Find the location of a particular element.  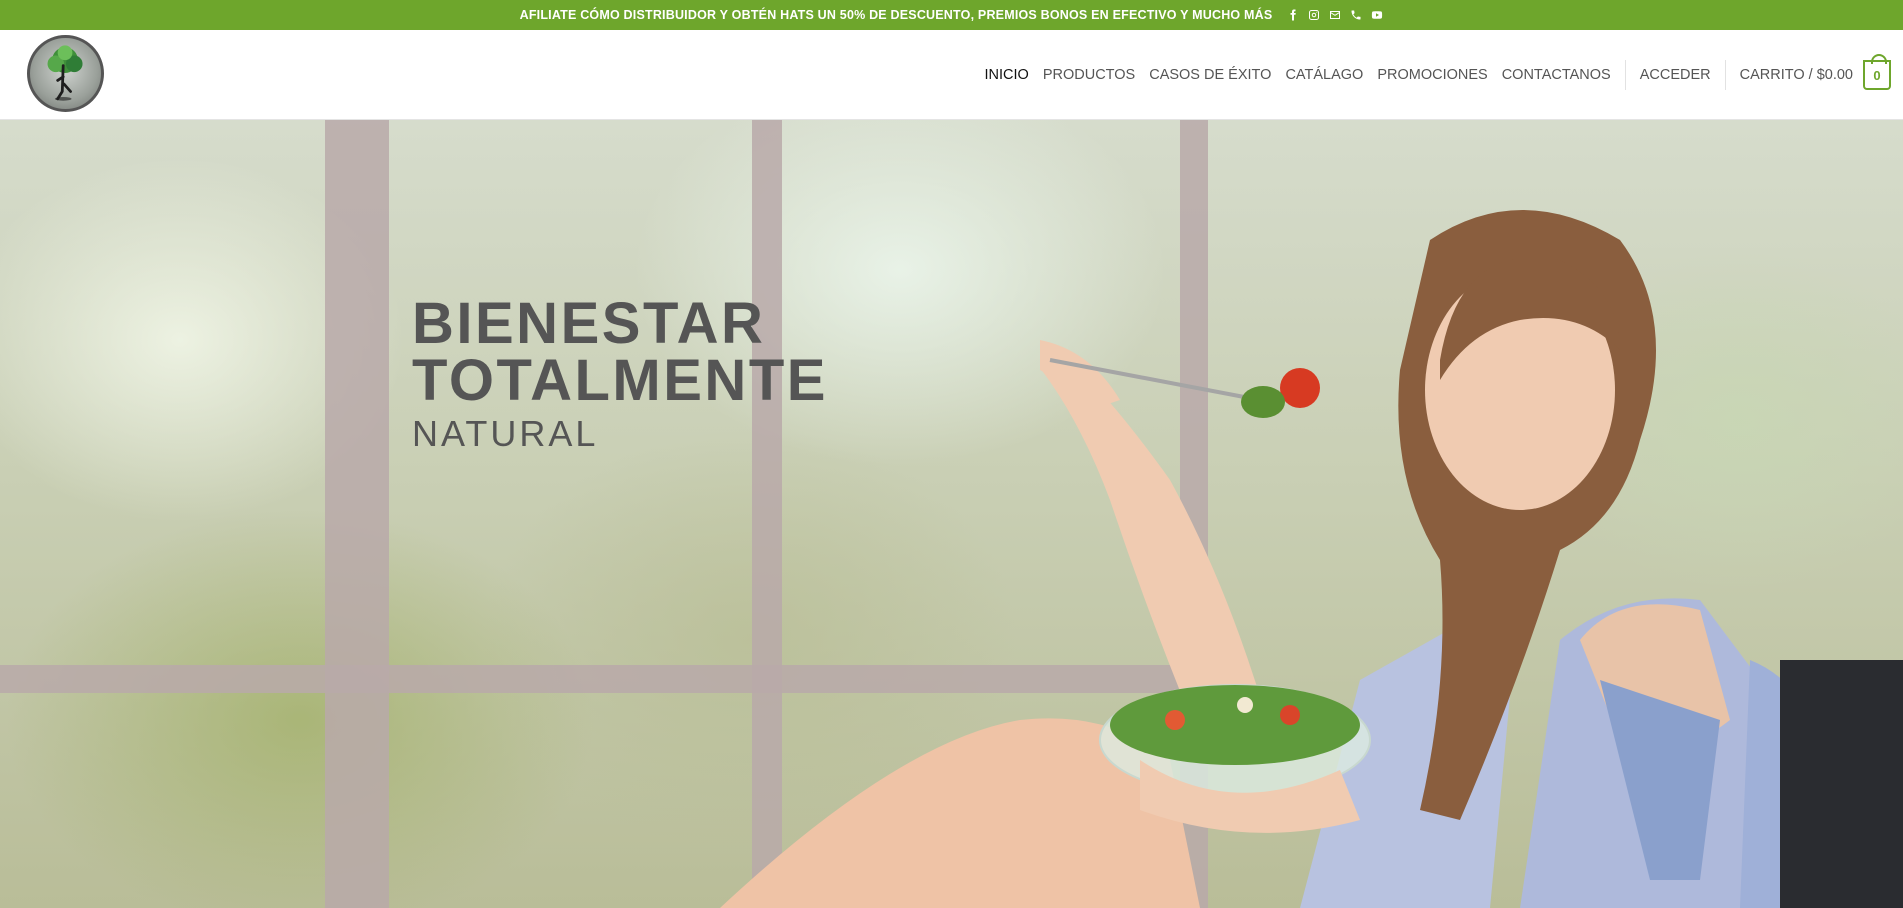

nav-item-promociones: PROMOCIONES is located at coordinates (1432, 75).